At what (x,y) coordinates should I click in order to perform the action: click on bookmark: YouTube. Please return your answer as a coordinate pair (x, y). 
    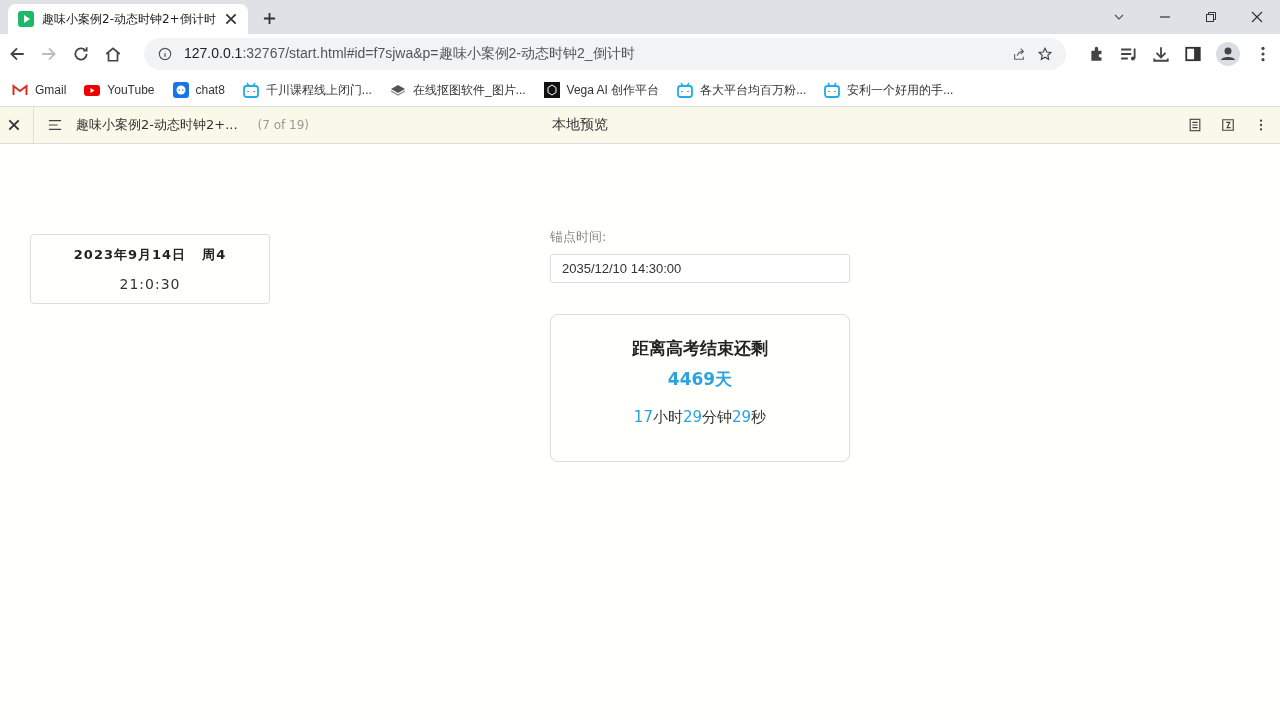
    Looking at the image, I should click on (119, 90).